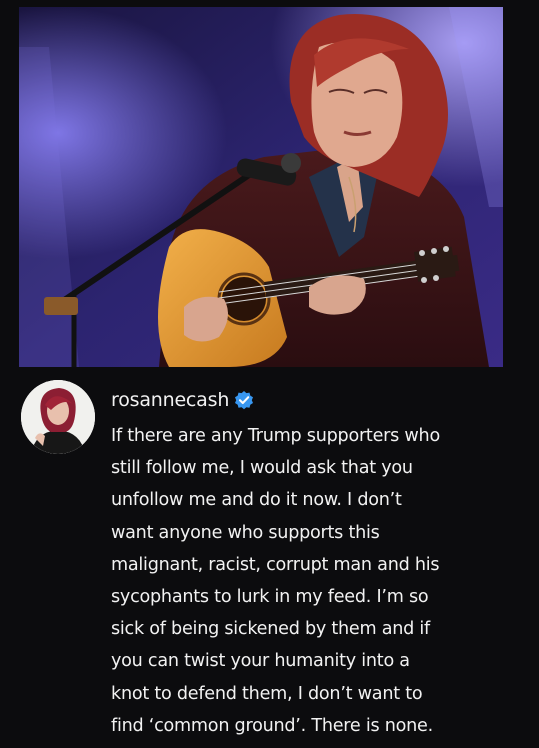  I want to click on avatar, so click(58, 417).